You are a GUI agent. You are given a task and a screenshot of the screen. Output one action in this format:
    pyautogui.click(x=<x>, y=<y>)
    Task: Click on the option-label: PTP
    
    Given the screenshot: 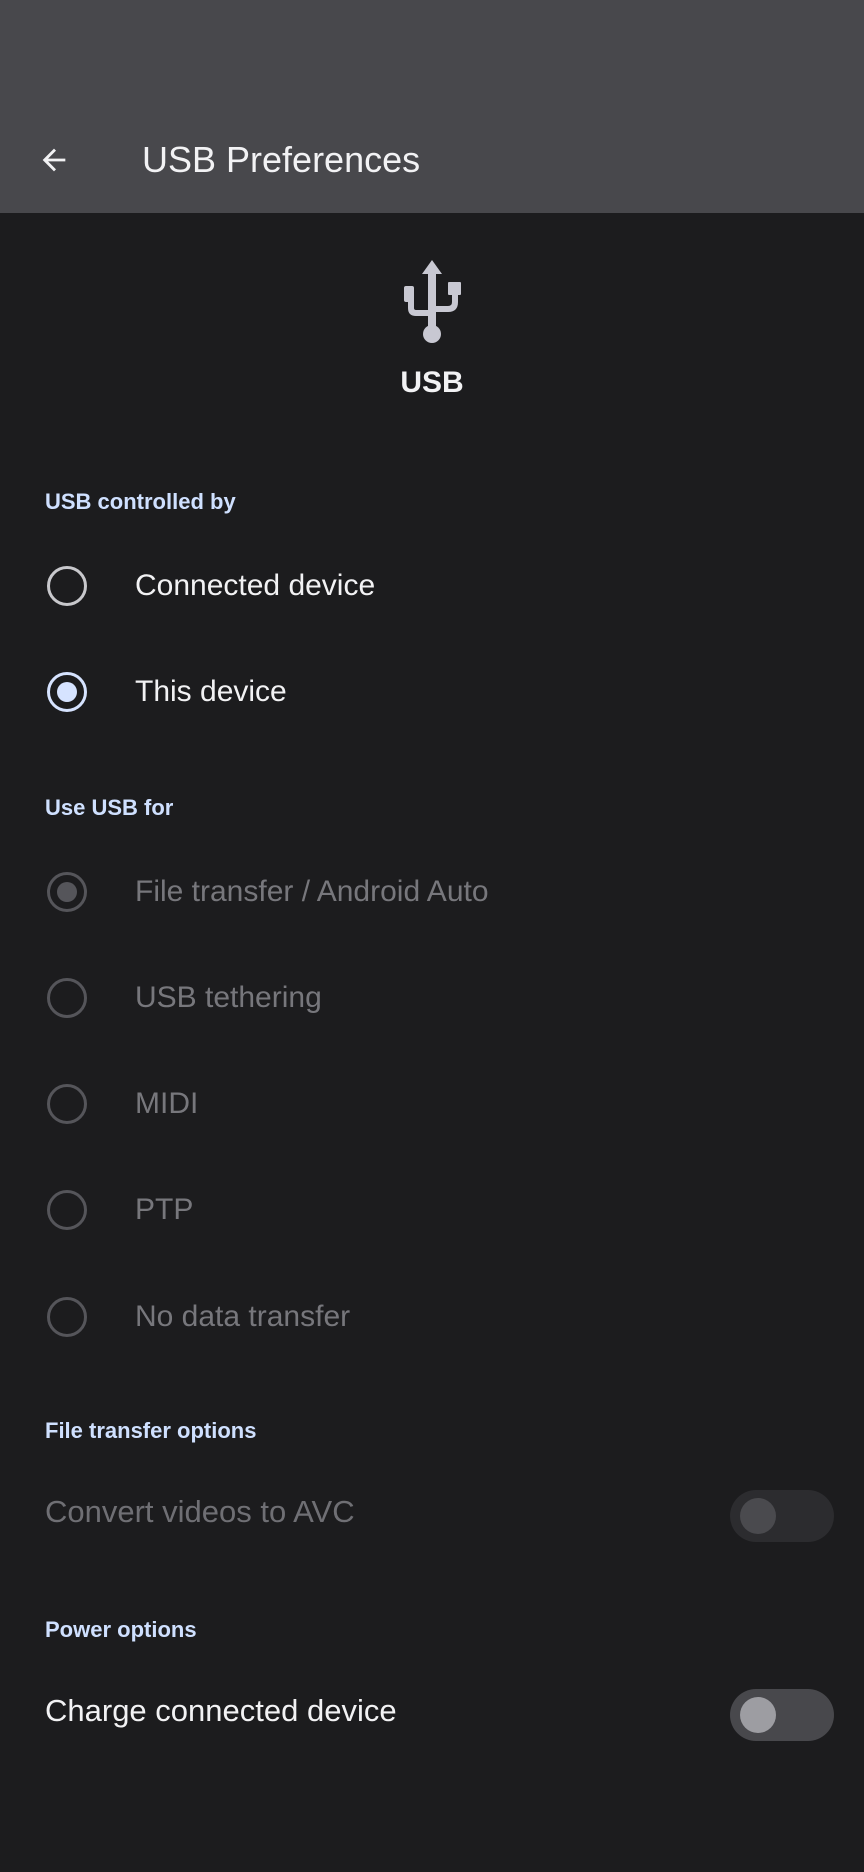 What is the action you would take?
    pyautogui.click(x=164, y=1209)
    